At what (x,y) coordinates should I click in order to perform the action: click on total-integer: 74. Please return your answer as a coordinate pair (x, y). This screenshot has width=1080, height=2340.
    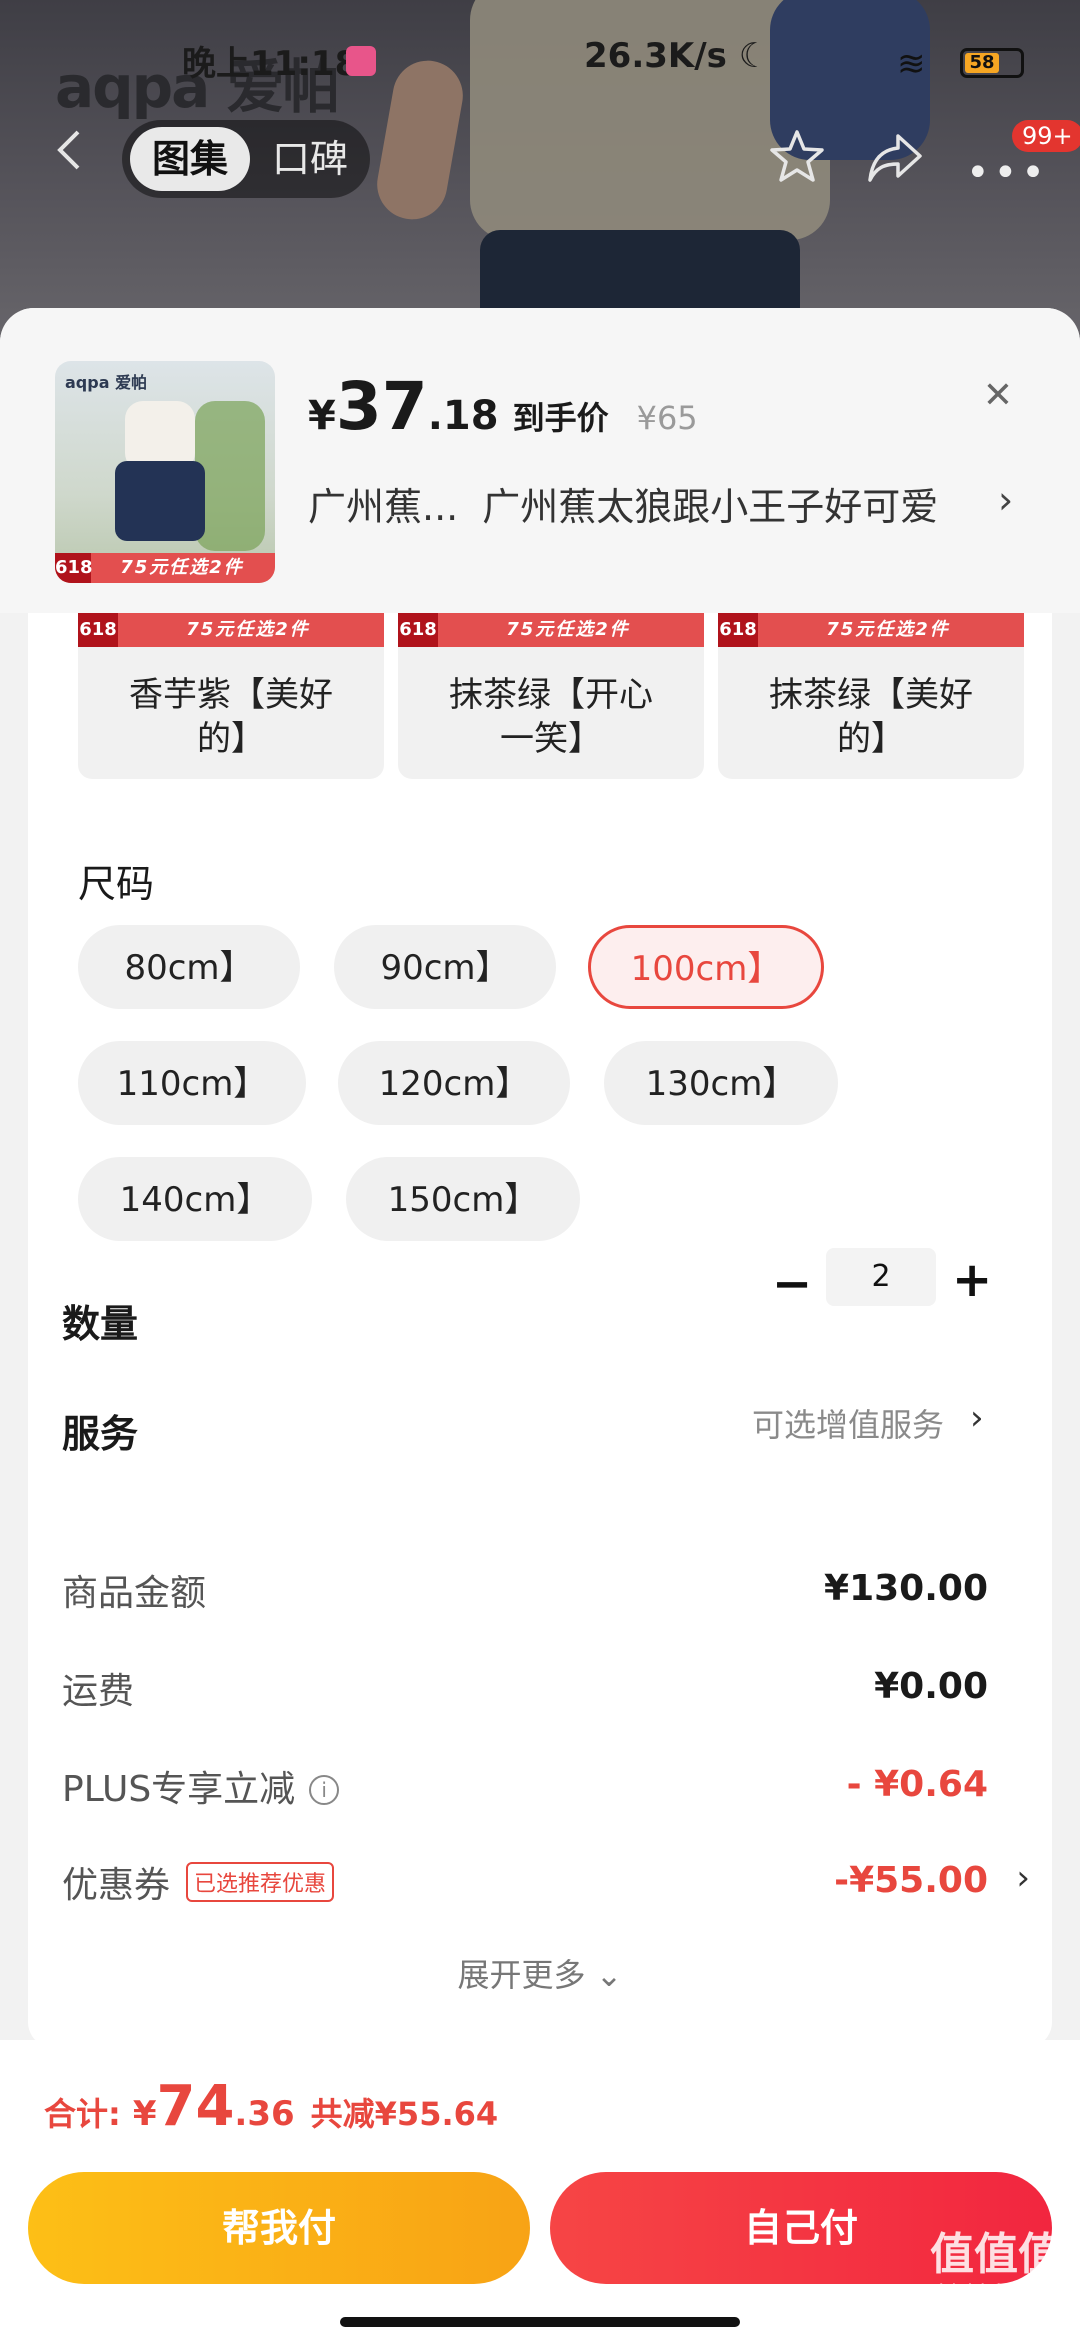
    Looking at the image, I should click on (195, 2106).